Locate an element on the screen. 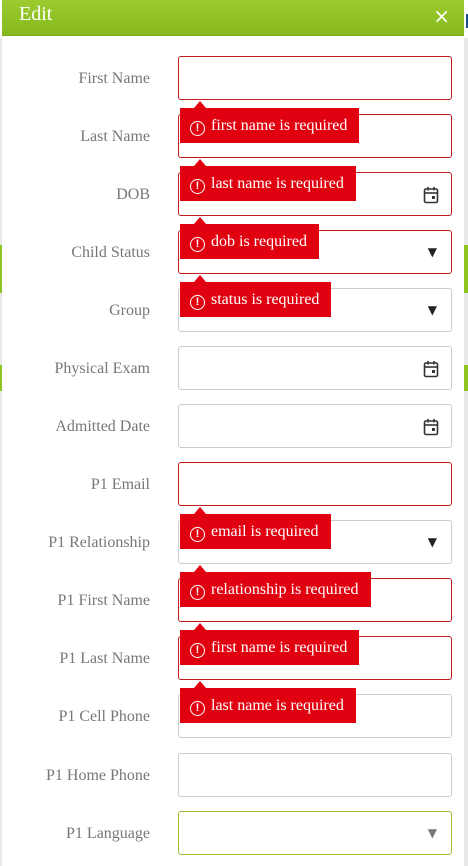 The height and width of the screenshot is (866, 468). p1-relationship-label: P1 Relationship is located at coordinates (99, 542).